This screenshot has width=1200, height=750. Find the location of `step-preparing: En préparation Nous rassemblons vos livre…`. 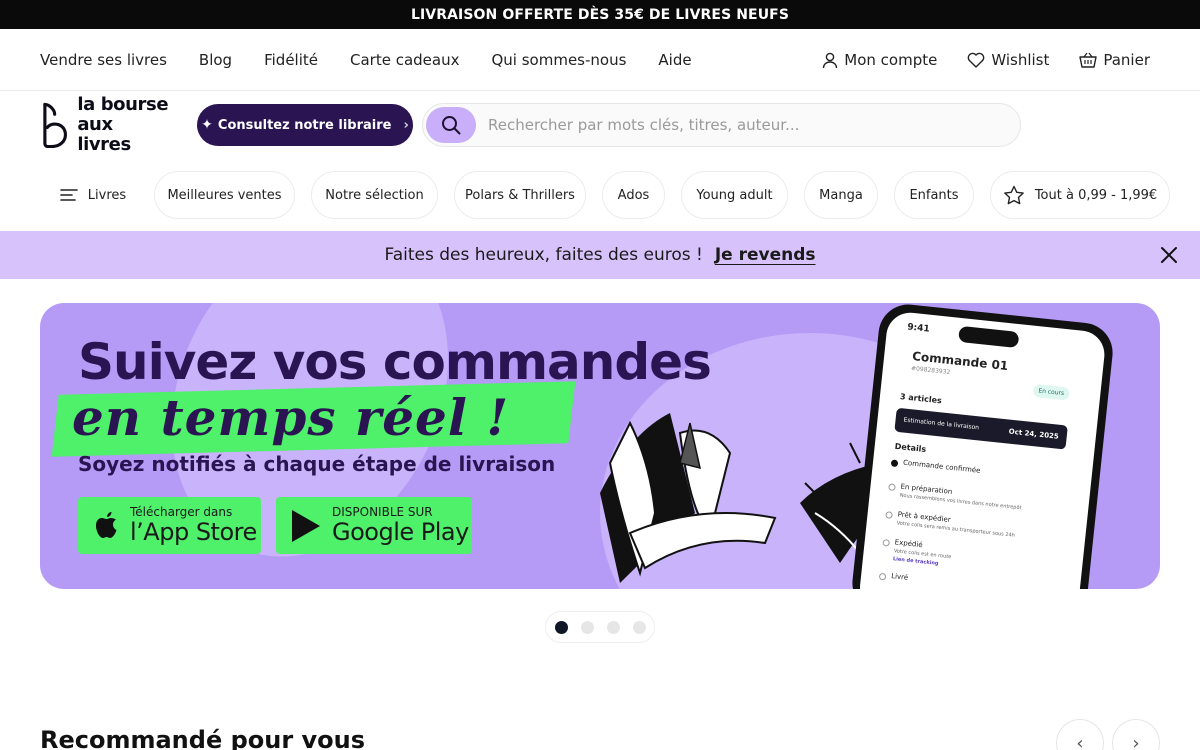

step-preparing: En préparation Nous rassemblons vos livre… is located at coordinates (960, 497).